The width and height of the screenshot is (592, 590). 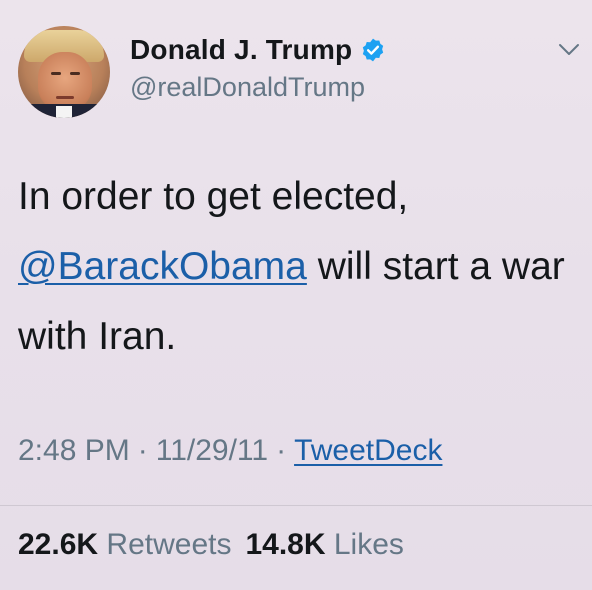 I want to click on avatar, so click(x=64, y=72).